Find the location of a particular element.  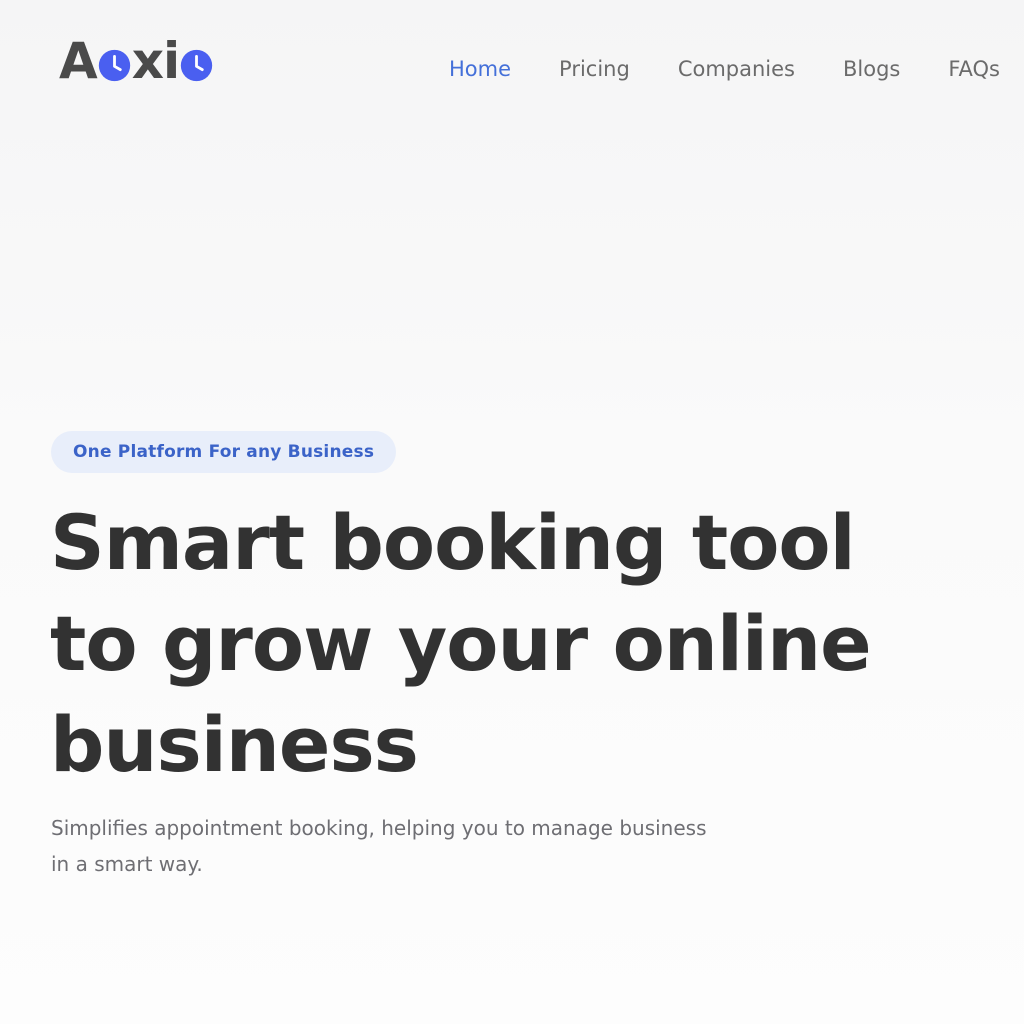

nav-link-companies: Companies is located at coordinates (736, 69).